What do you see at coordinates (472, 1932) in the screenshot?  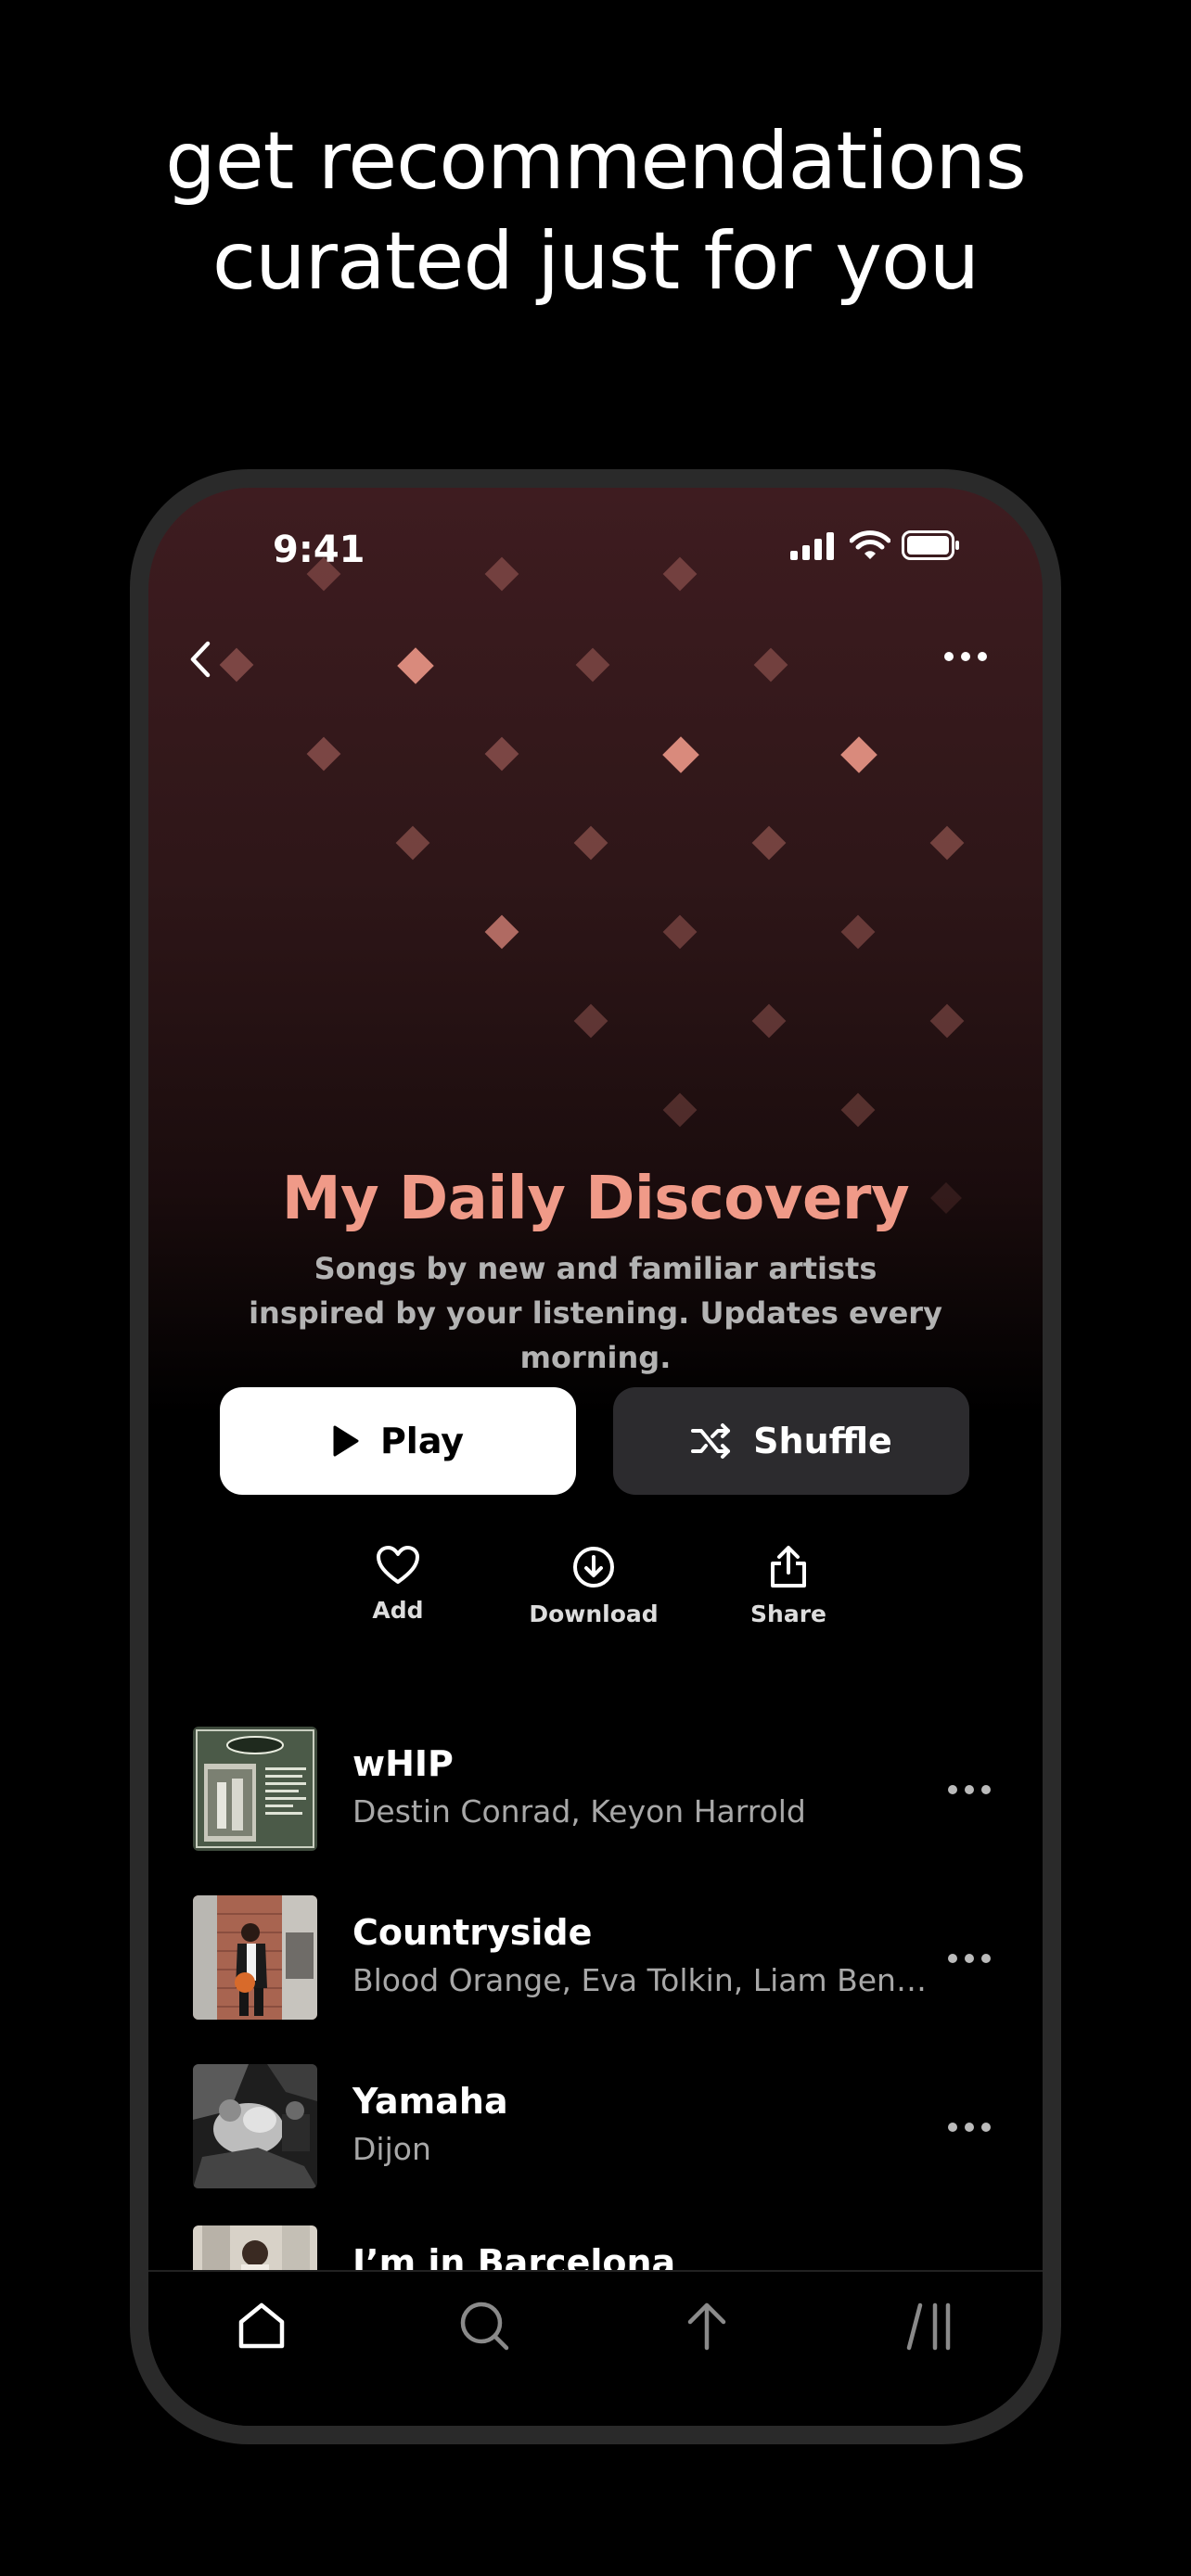 I see `track-title: Countryside` at bounding box center [472, 1932].